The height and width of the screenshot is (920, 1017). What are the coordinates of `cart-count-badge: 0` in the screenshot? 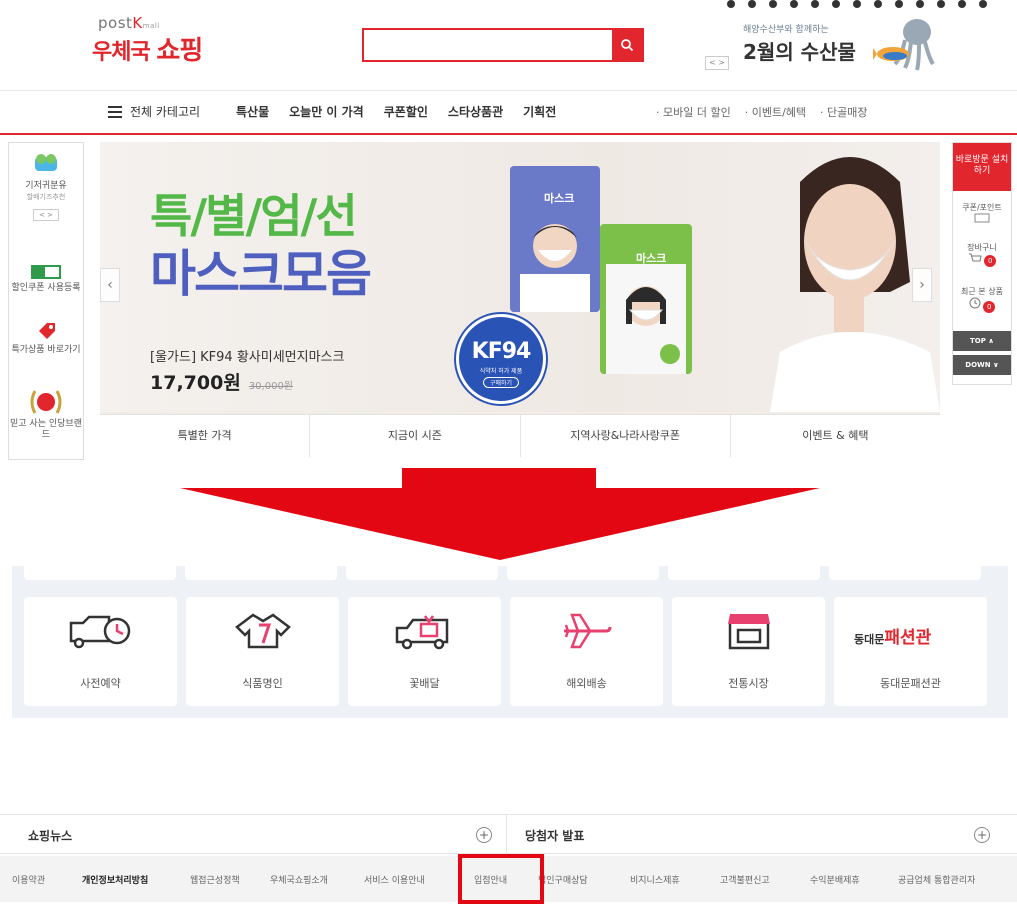 It's located at (990, 261).